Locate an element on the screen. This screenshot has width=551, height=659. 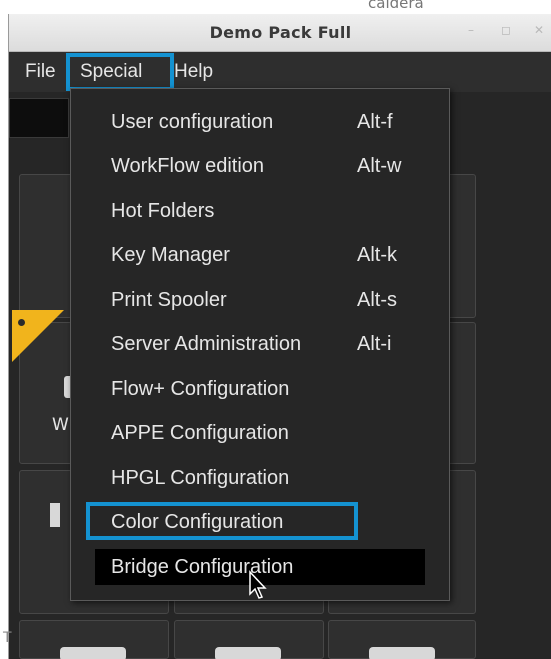
menu-item-label: HPGL Configuration is located at coordinates (200, 478).